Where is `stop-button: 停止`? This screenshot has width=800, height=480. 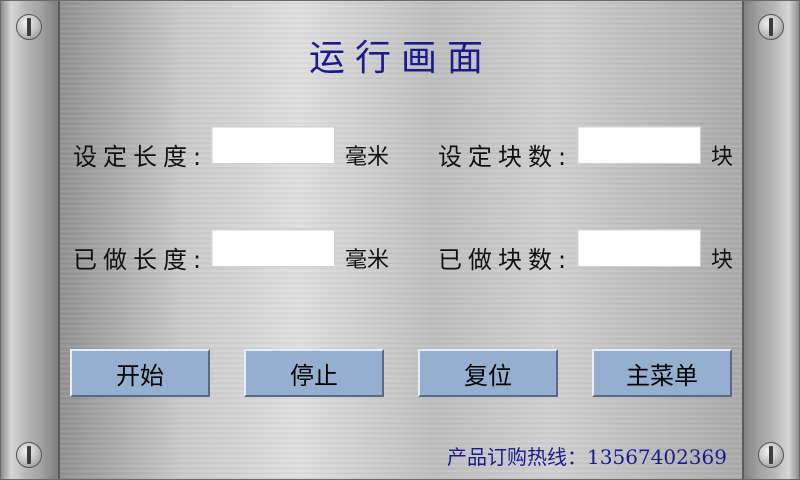
stop-button: 停止 is located at coordinates (314, 373).